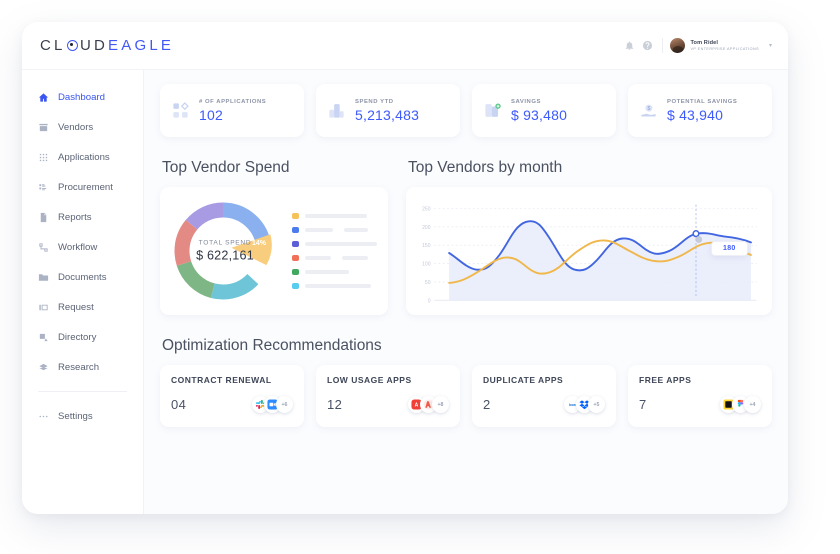  What do you see at coordinates (770, 45) in the screenshot?
I see `chevron-down-icon: ▾` at bounding box center [770, 45].